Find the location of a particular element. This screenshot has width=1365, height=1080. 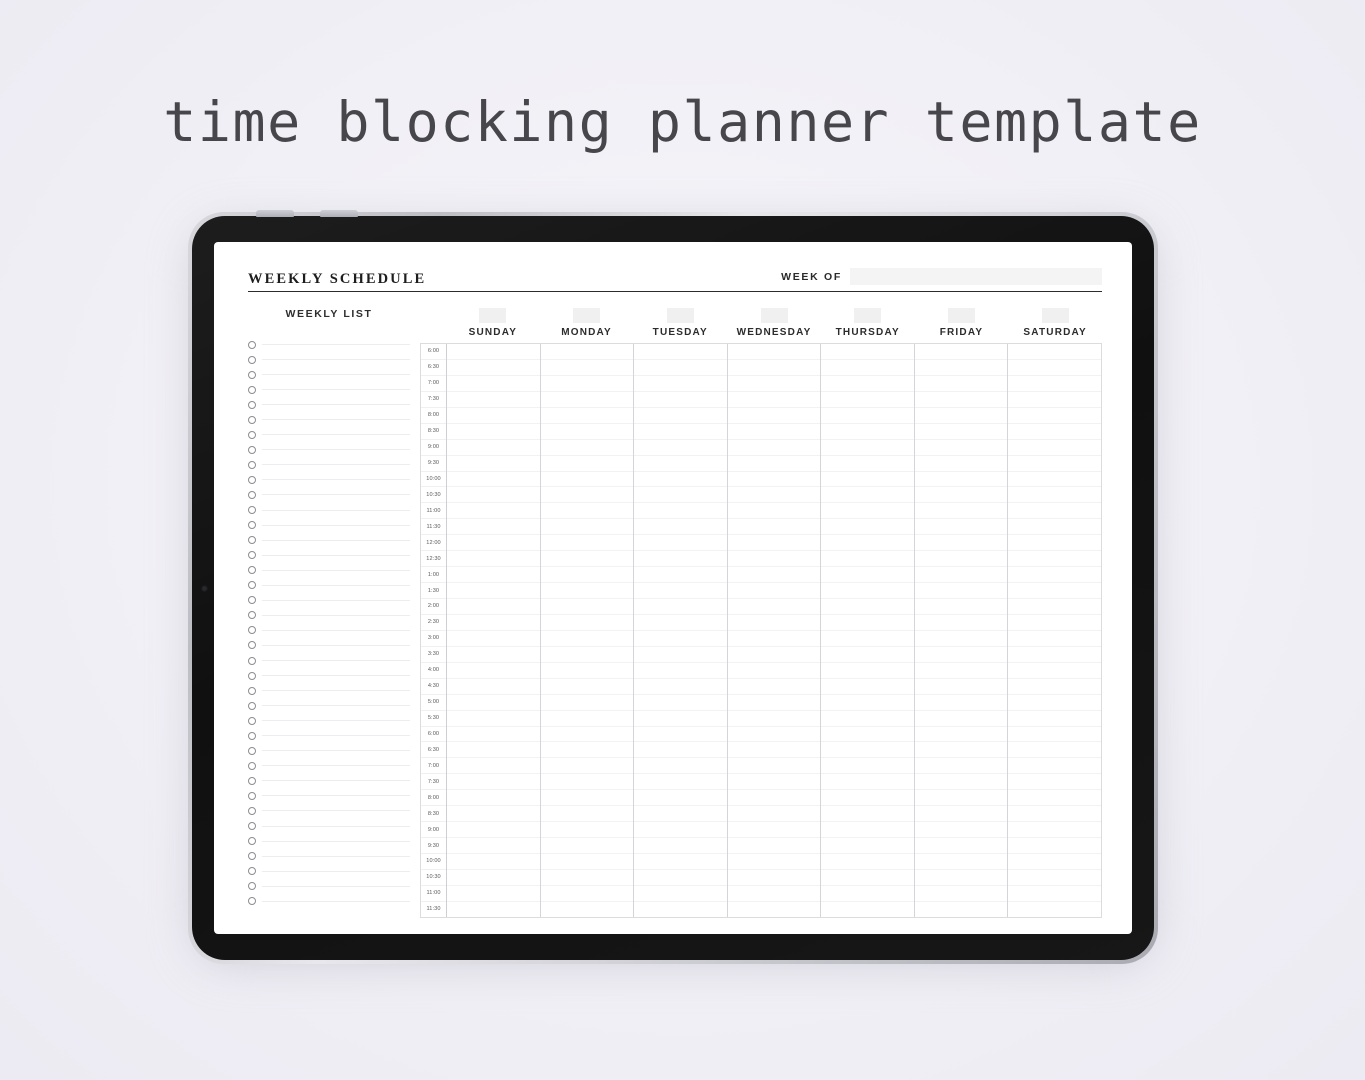

date-input-sunday is located at coordinates (493, 315).